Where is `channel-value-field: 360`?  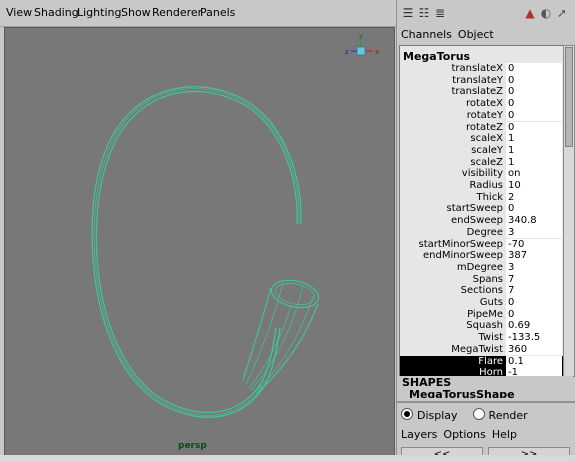 channel-value-field: 360 is located at coordinates (534, 349).